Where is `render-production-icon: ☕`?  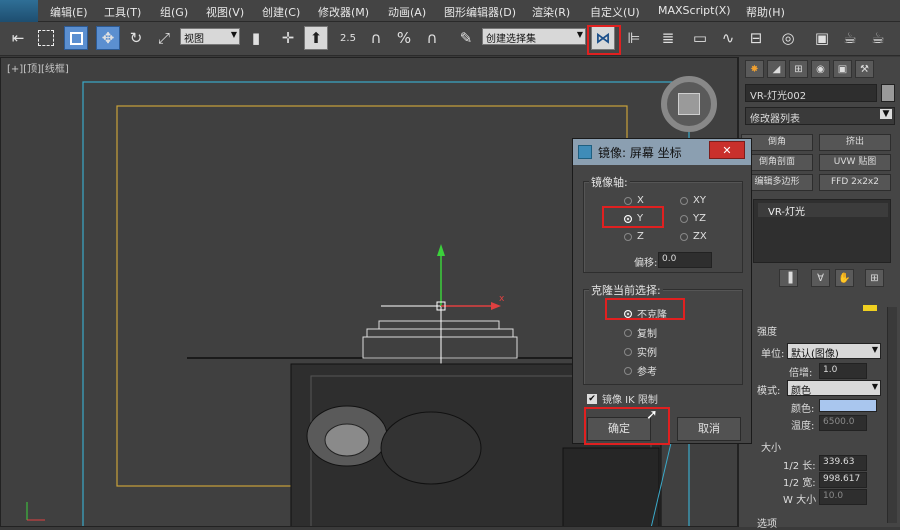 render-production-icon: ☕ is located at coordinates (878, 38).